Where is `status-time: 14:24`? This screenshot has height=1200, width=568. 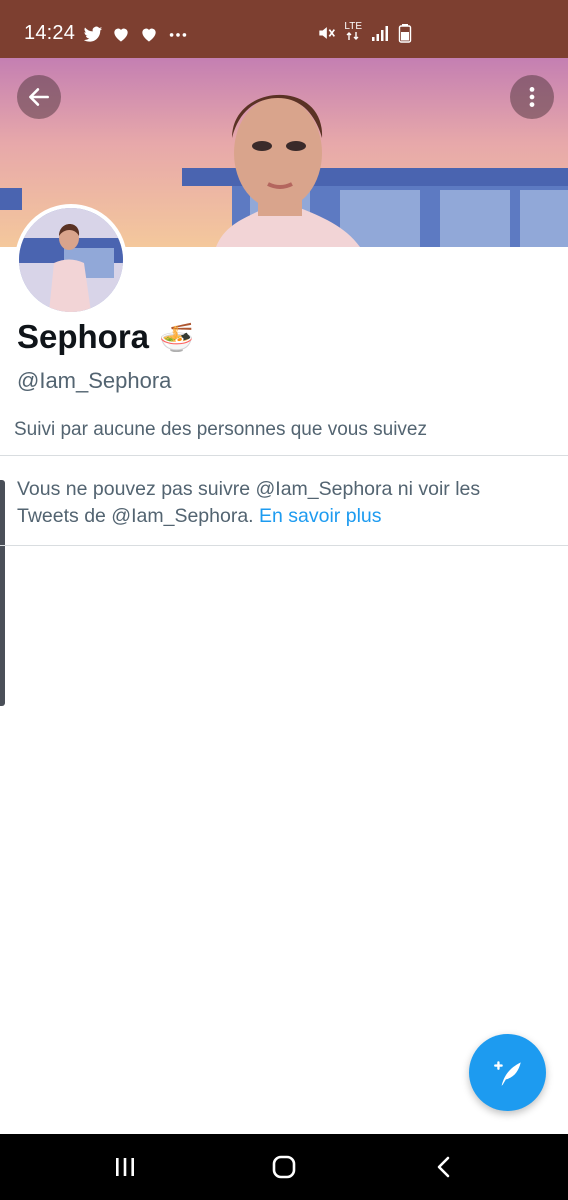
status-time: 14:24 is located at coordinates (50, 33).